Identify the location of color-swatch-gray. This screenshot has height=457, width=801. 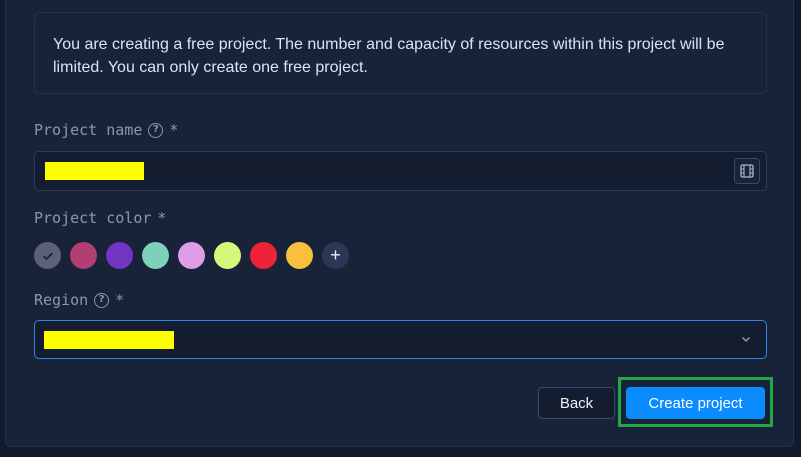
(47, 255).